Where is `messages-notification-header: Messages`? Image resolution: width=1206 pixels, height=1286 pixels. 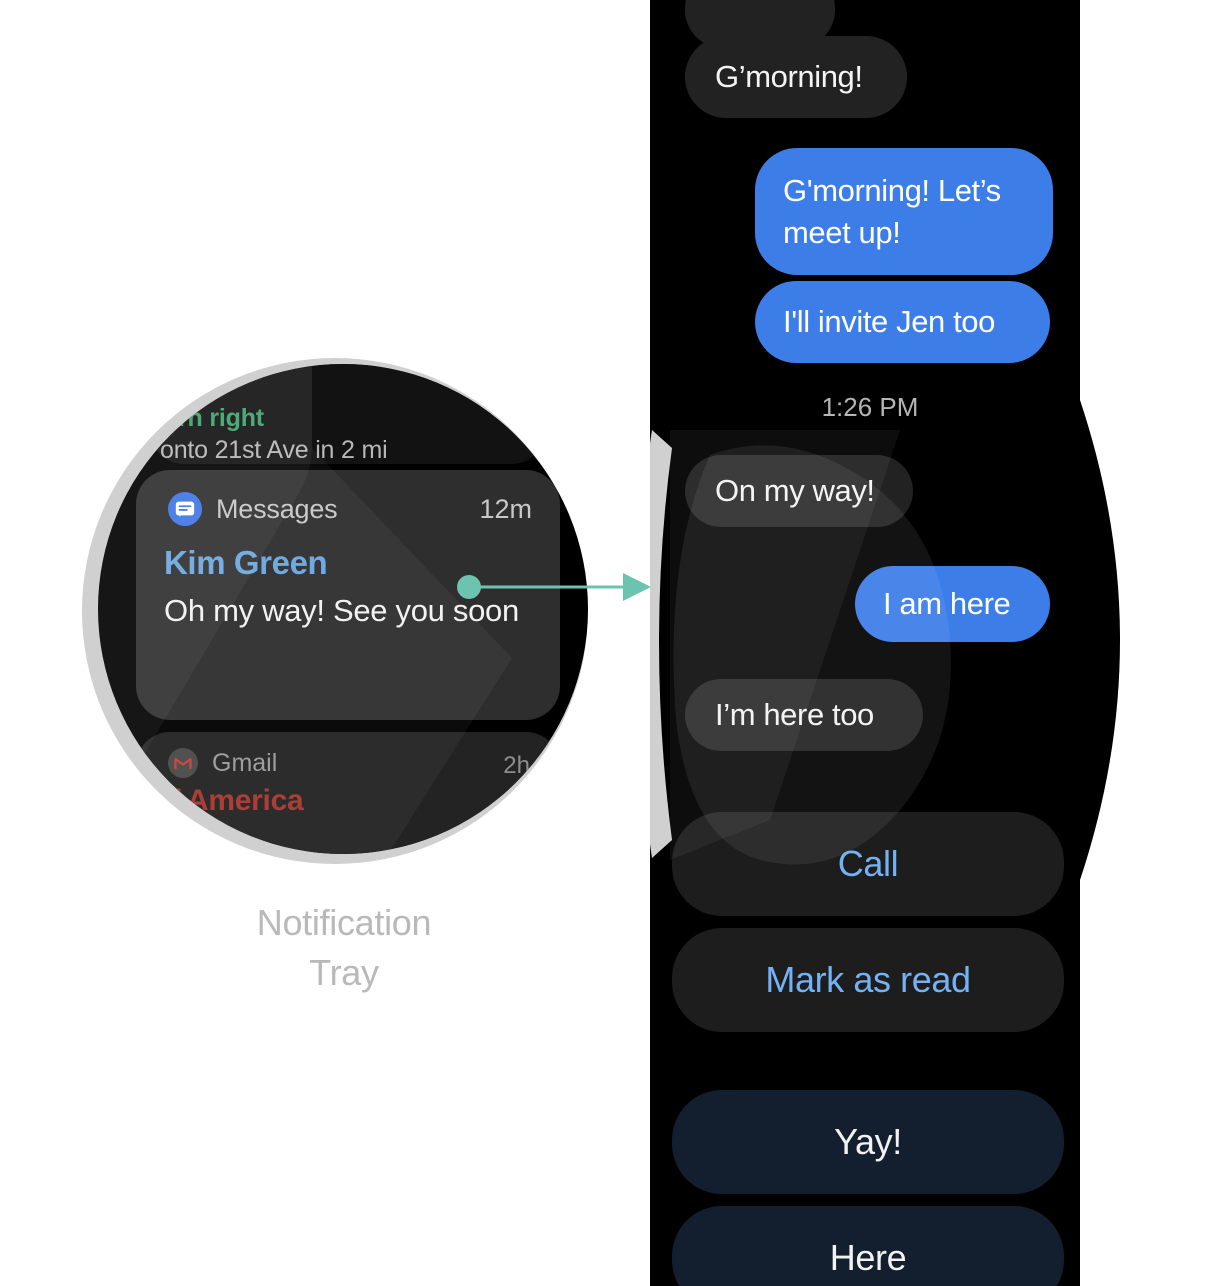
messages-notification-header: Messages is located at coordinates (253, 509).